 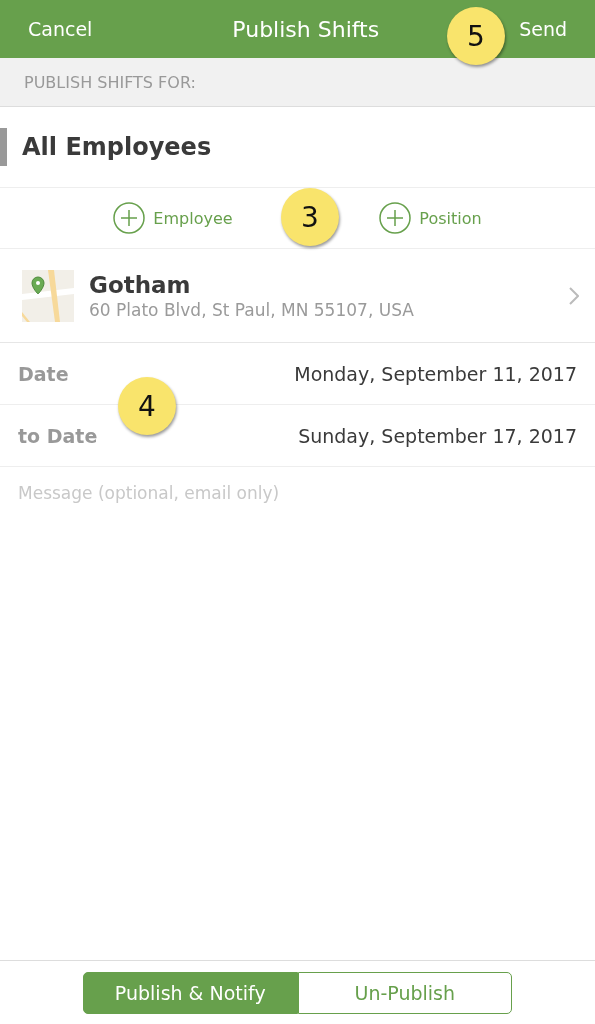 What do you see at coordinates (306, 29) in the screenshot?
I see `screen-title: Publish Shifts` at bounding box center [306, 29].